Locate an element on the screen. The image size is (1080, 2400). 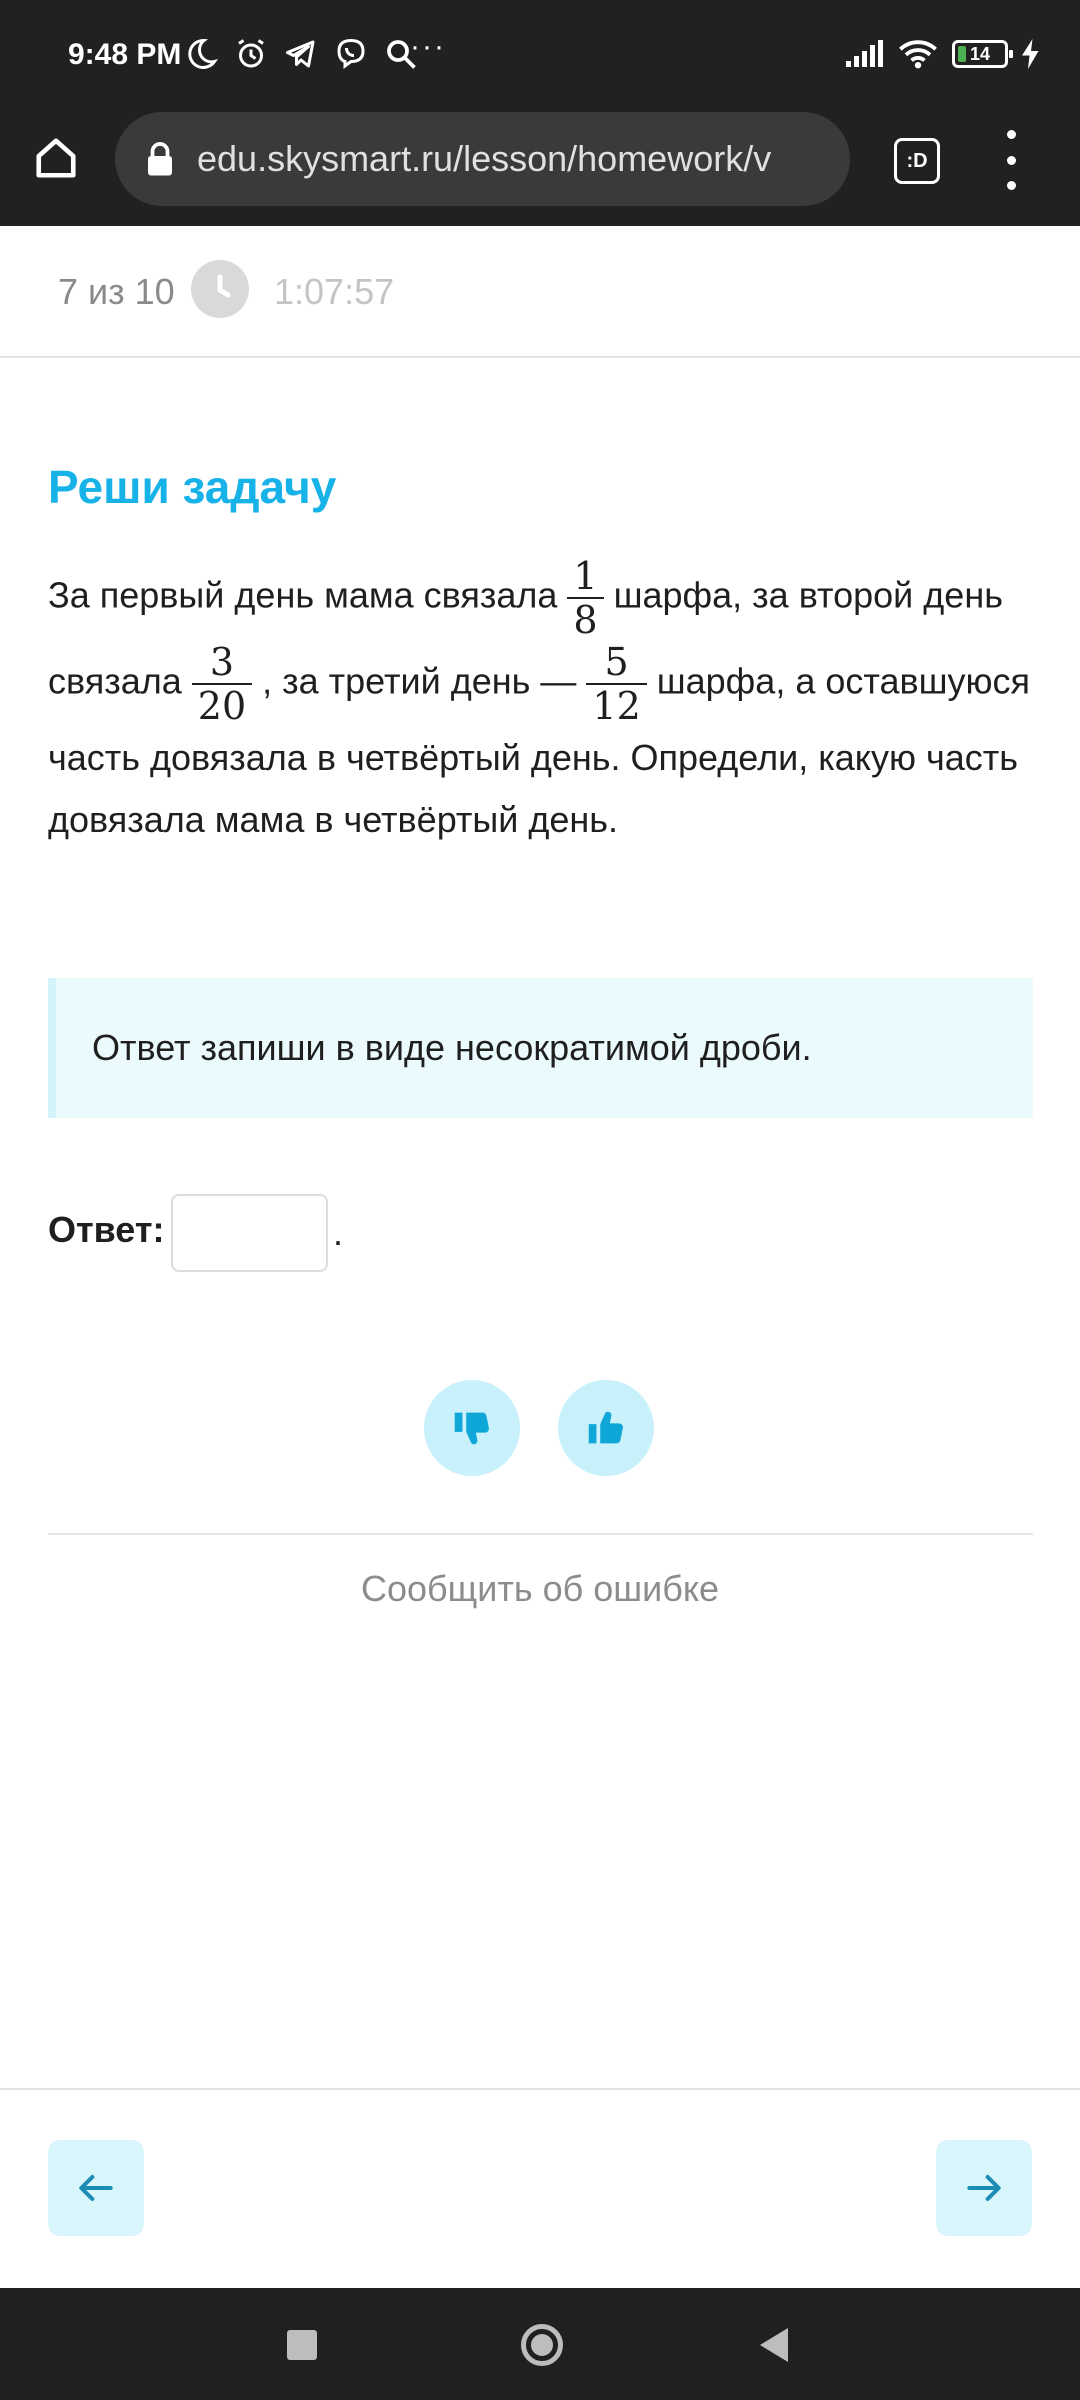
fraction-denominator: 20 is located at coordinates (222, 705).